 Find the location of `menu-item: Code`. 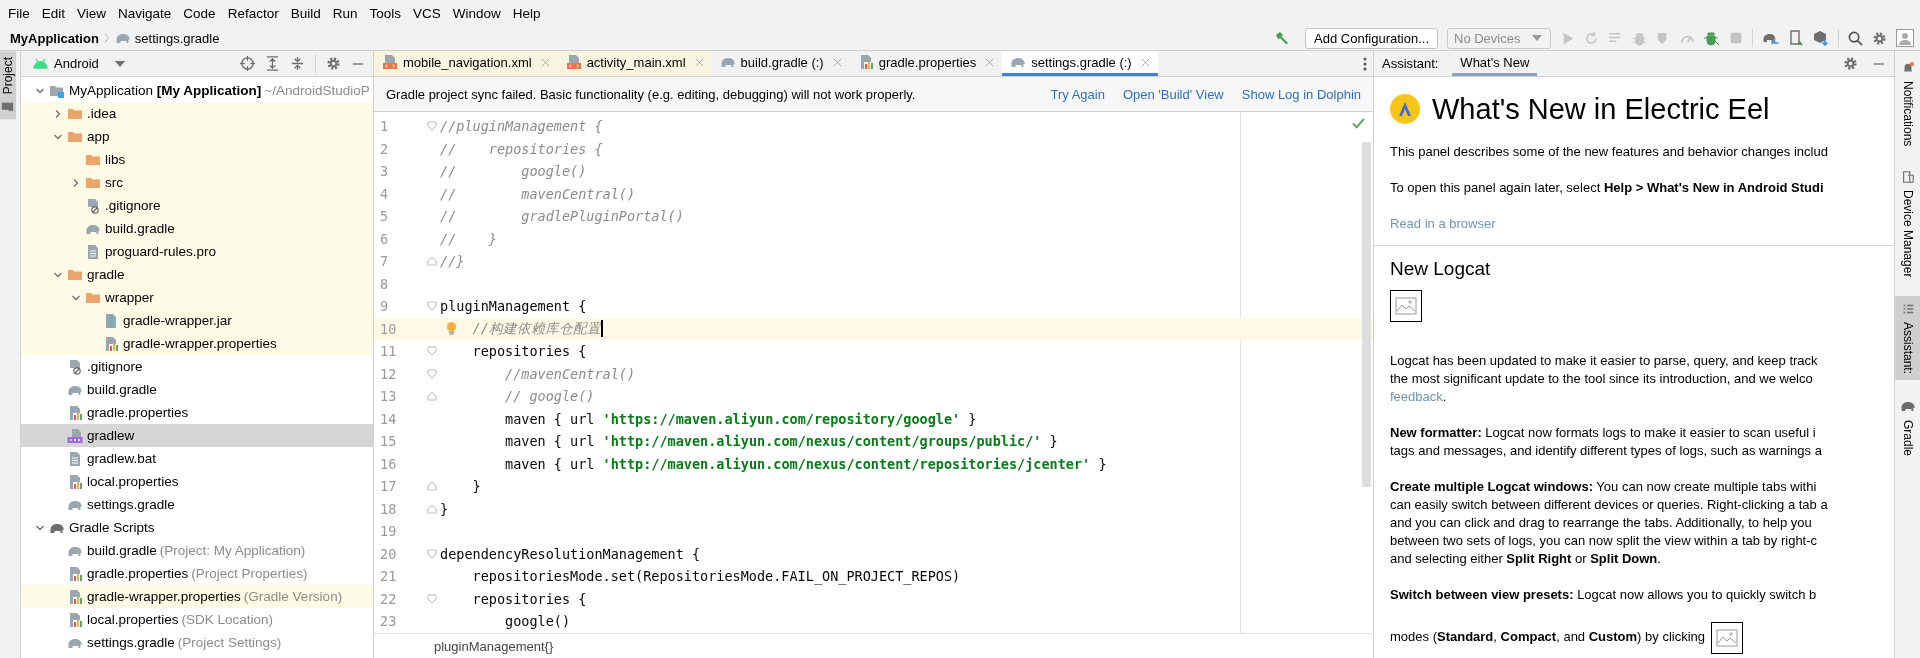

menu-item: Code is located at coordinates (199, 13).